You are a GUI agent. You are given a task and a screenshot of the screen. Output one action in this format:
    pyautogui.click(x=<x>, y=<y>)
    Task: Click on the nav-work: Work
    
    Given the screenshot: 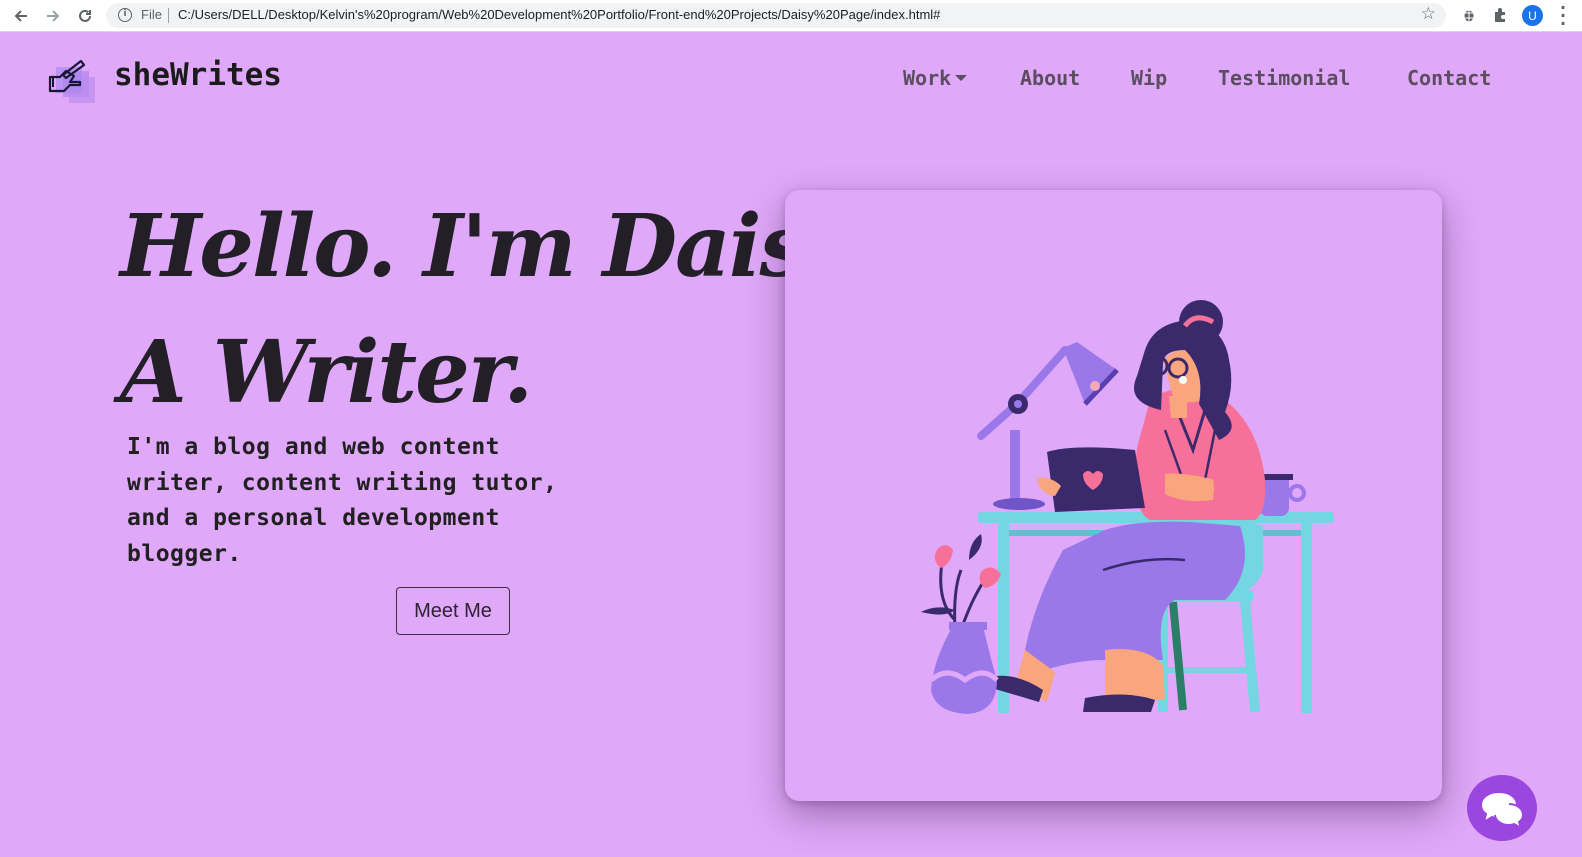 What is the action you would take?
    pyautogui.click(x=935, y=78)
    